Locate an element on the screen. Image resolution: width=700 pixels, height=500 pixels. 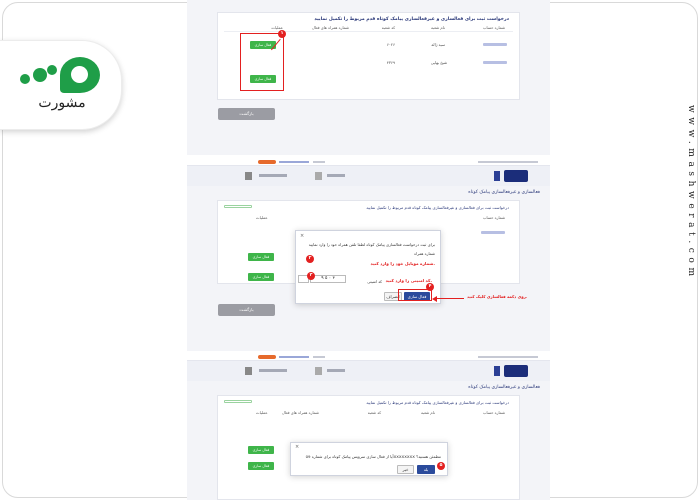
step-badge-2: ۲ is located at coordinates (310, 259).